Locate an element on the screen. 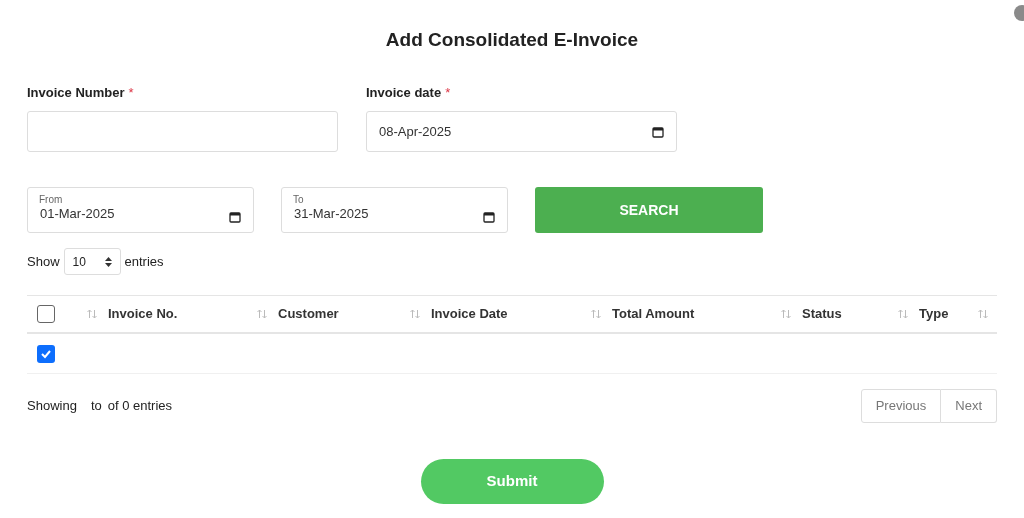  field-label: Invoice Number is located at coordinates (76, 92).